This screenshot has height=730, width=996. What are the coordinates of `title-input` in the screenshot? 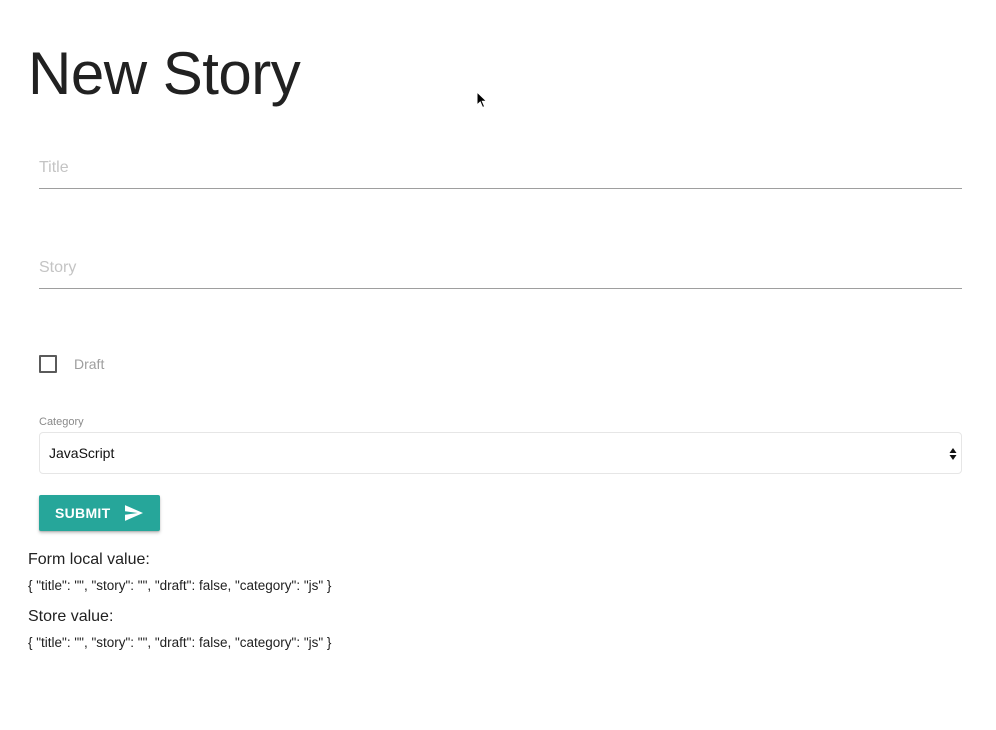 It's located at (500, 168).